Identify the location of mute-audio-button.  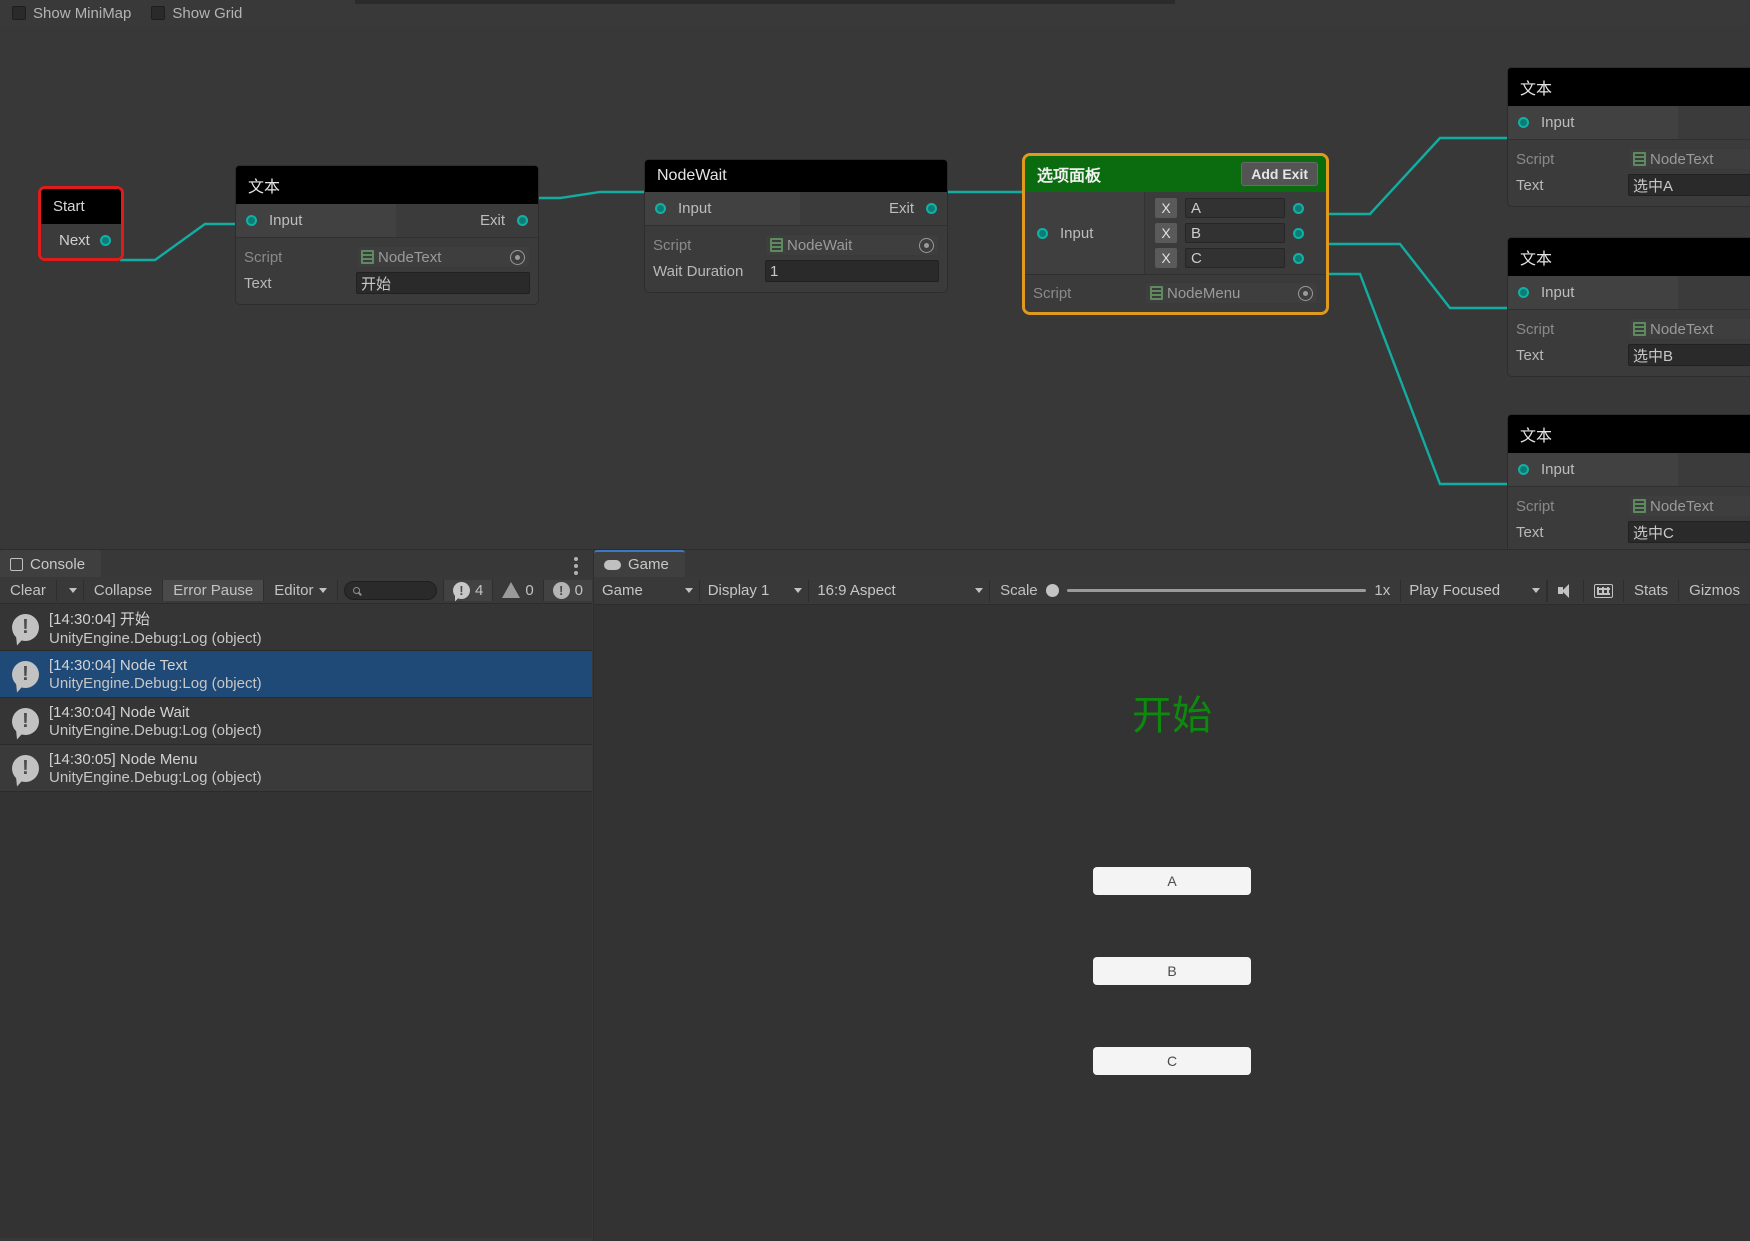
(1564, 590).